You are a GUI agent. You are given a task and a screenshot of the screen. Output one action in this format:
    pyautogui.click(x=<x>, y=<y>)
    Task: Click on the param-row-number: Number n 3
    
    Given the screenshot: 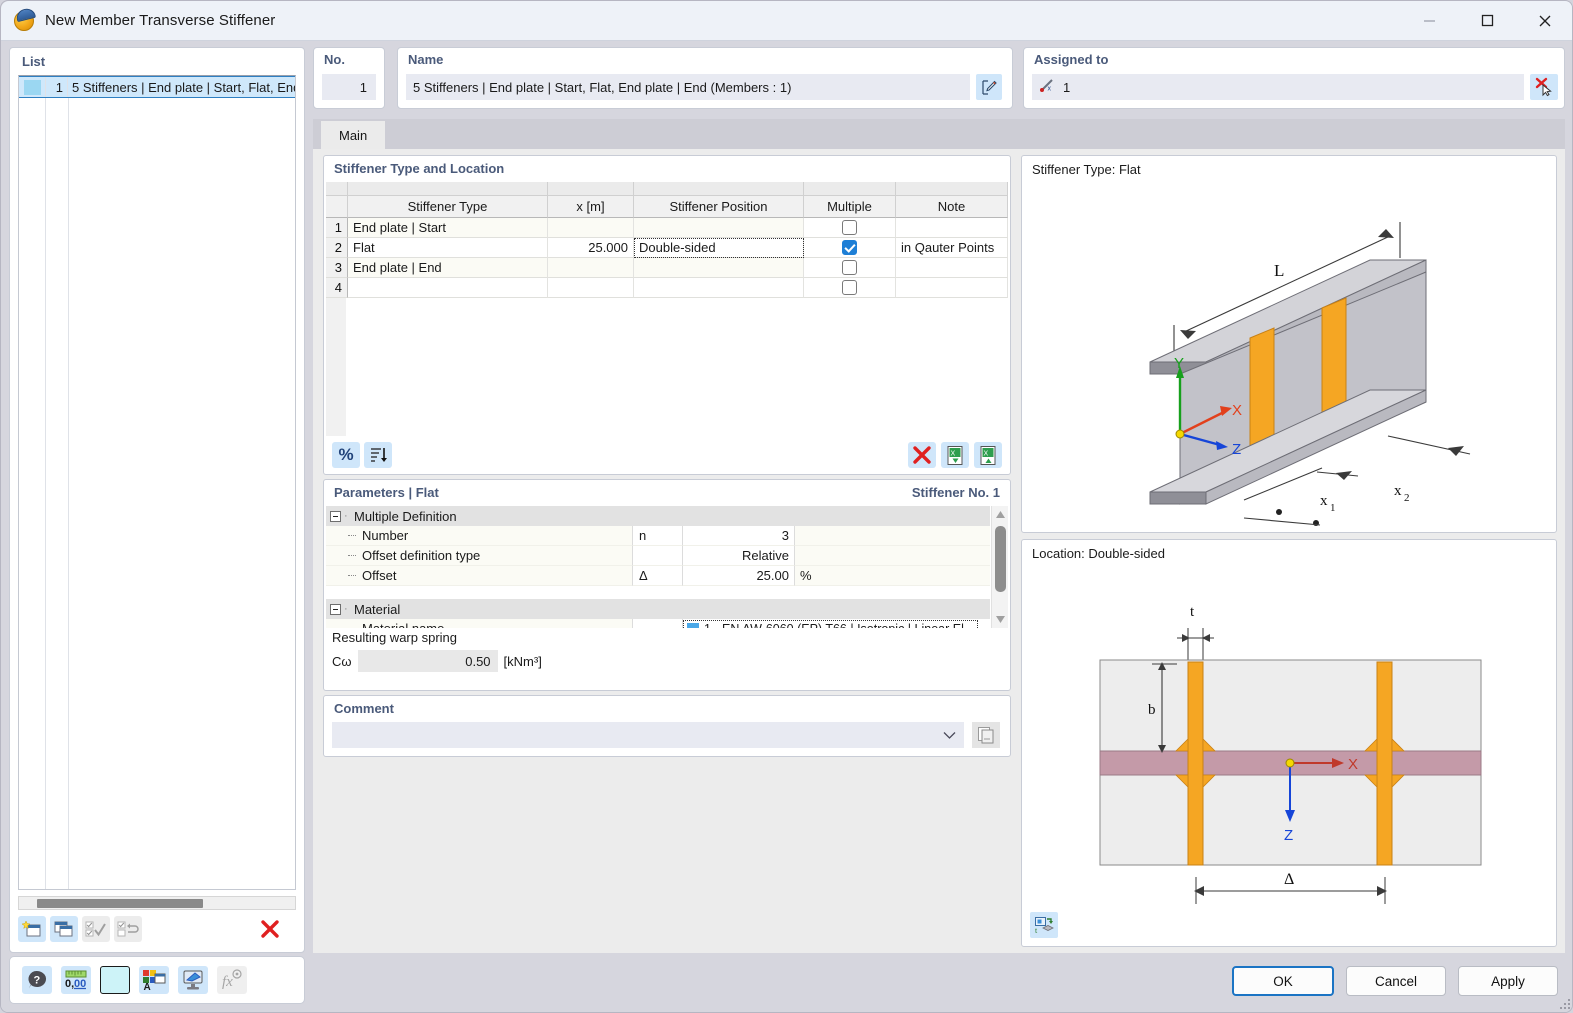 What is the action you would take?
    pyautogui.click(x=658, y=536)
    